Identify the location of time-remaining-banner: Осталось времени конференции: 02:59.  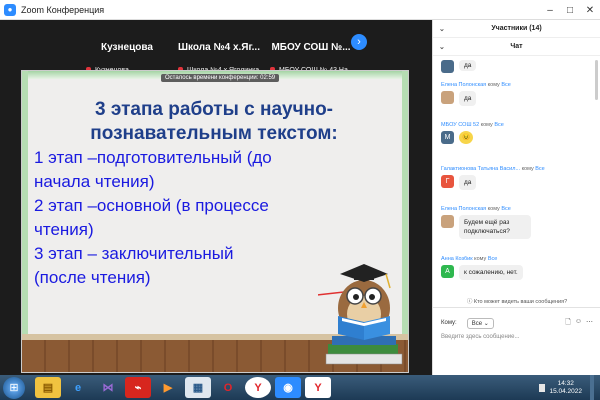
(220, 78).